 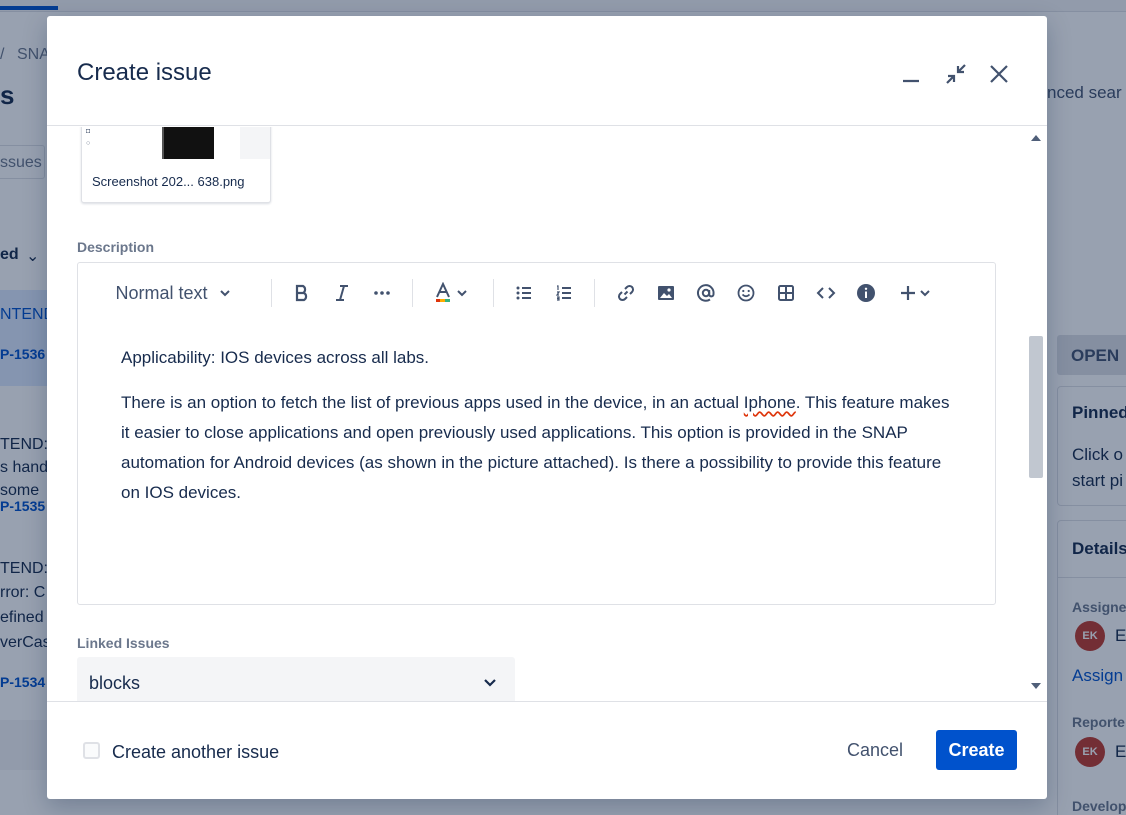 I want to click on mention-icon, so click(x=706, y=293).